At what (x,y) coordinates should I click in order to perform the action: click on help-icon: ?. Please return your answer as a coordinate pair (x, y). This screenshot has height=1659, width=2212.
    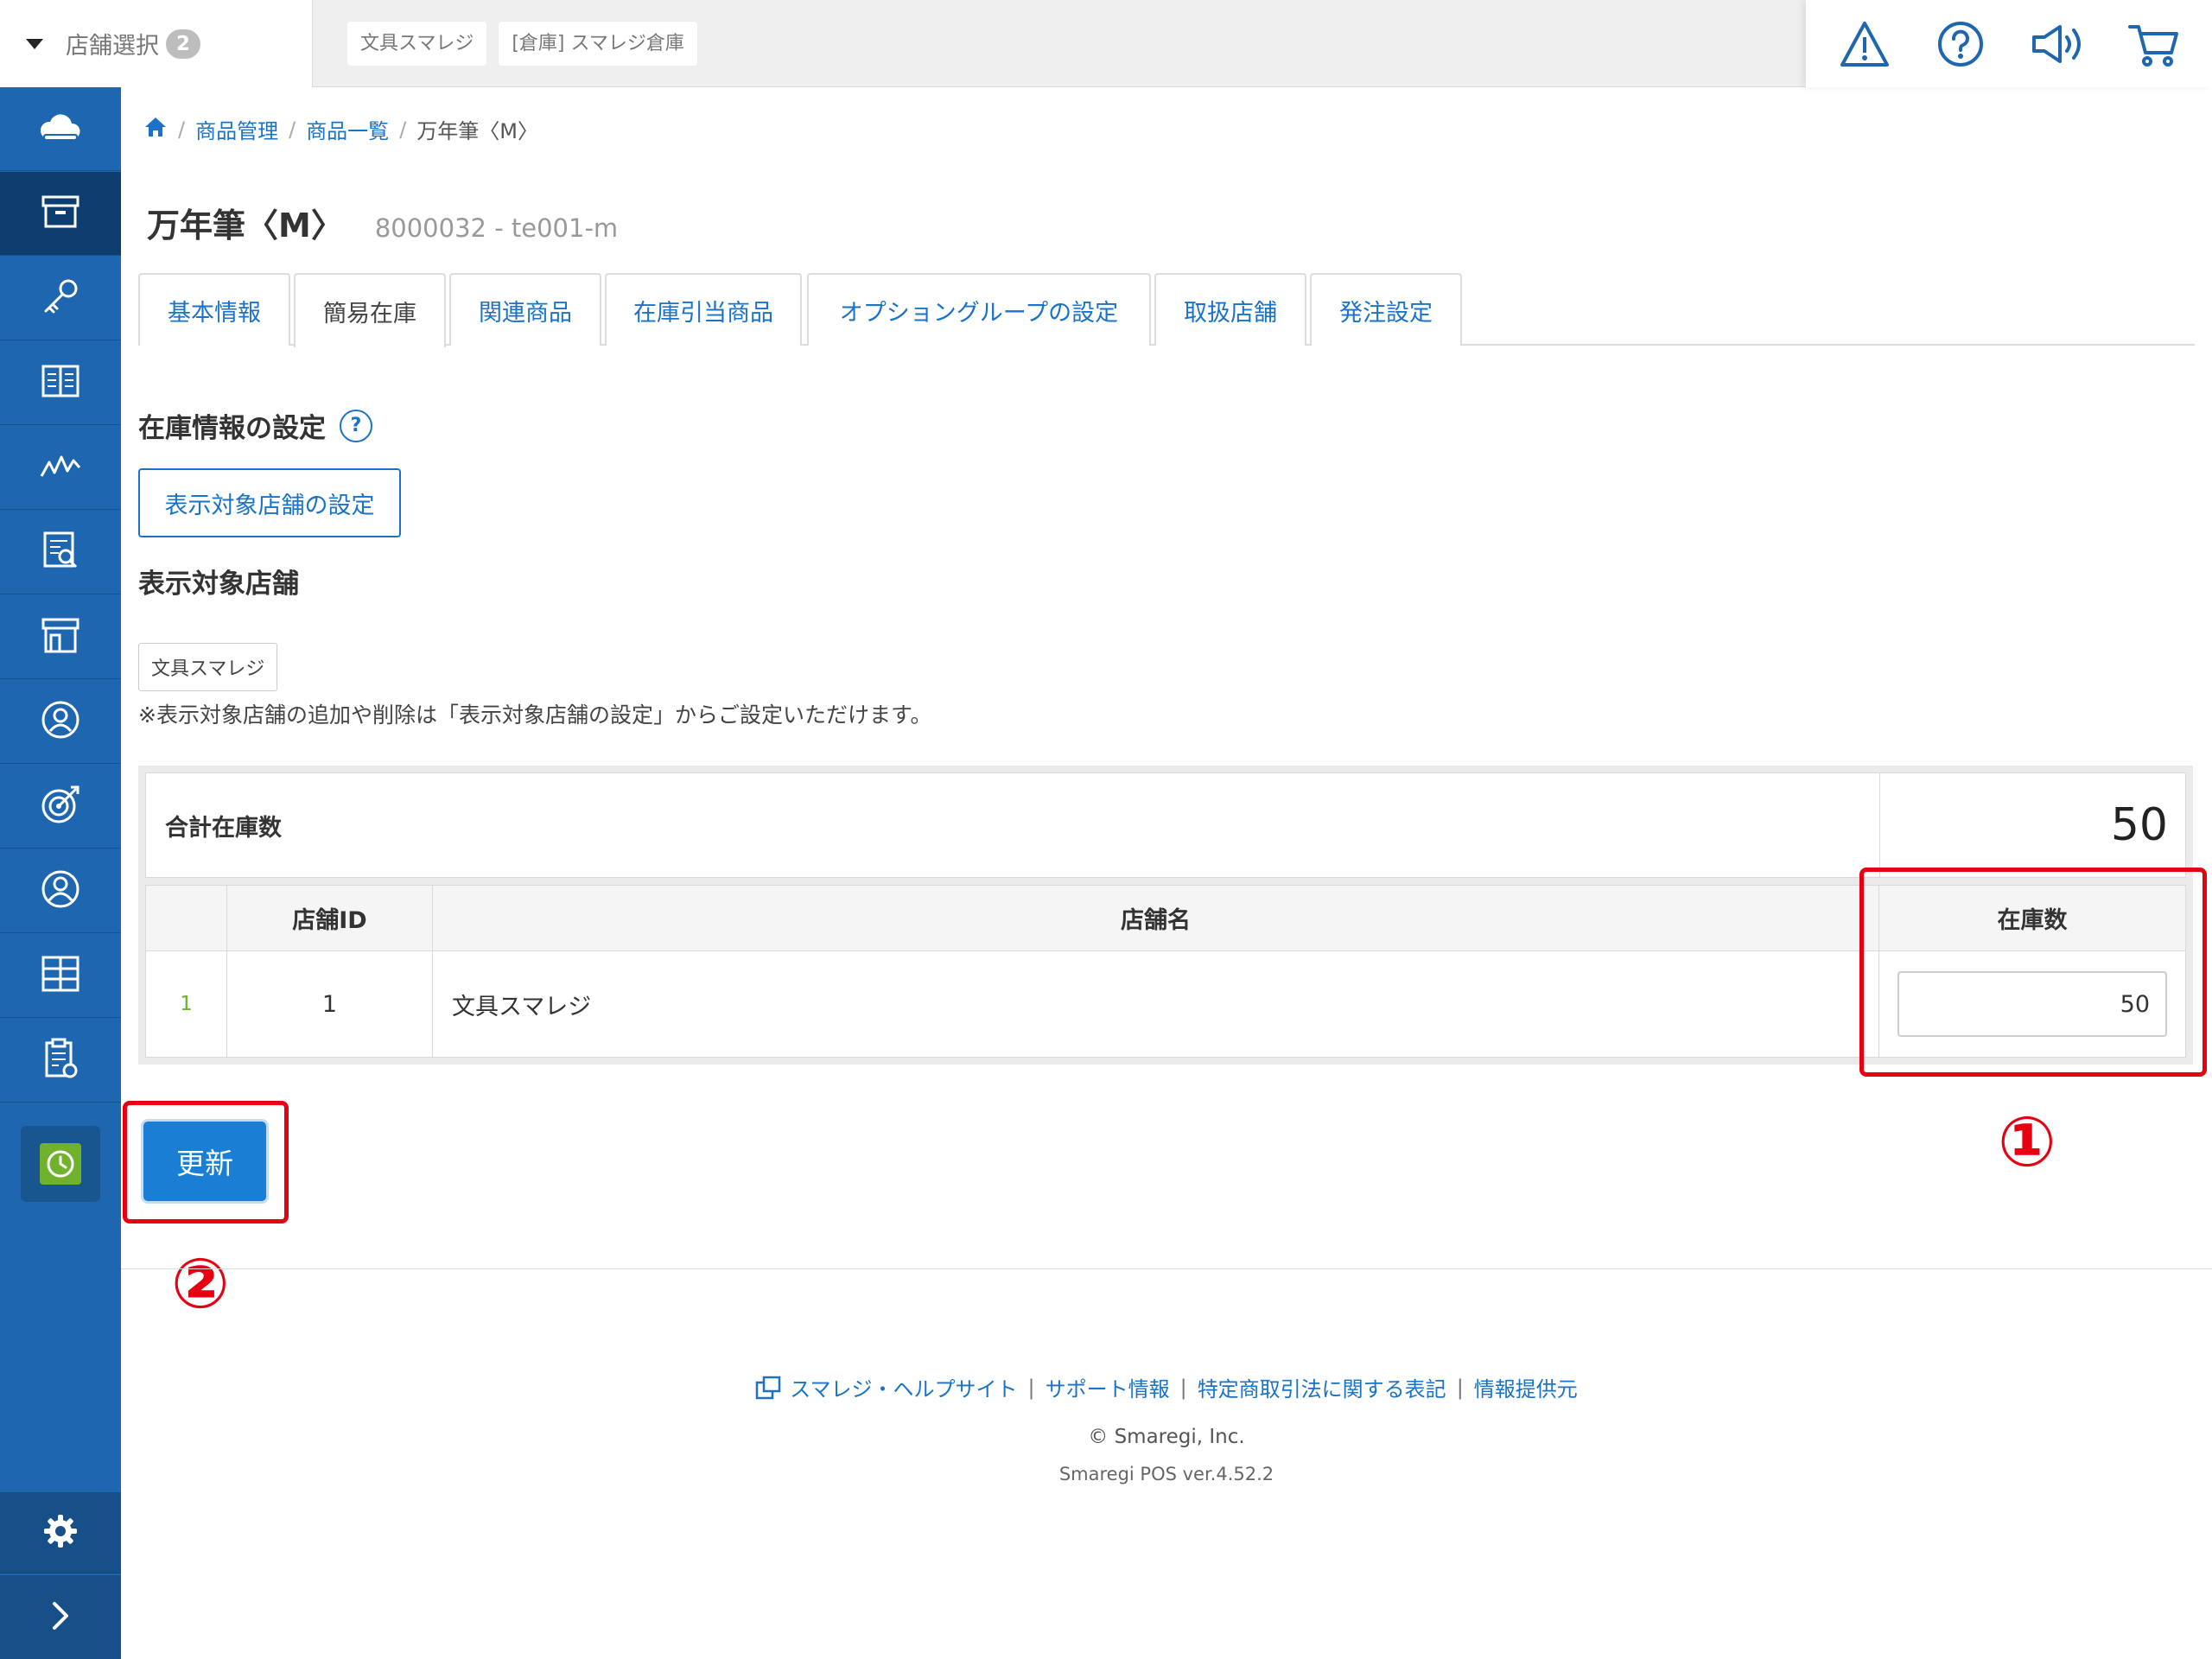
    Looking at the image, I should click on (356, 425).